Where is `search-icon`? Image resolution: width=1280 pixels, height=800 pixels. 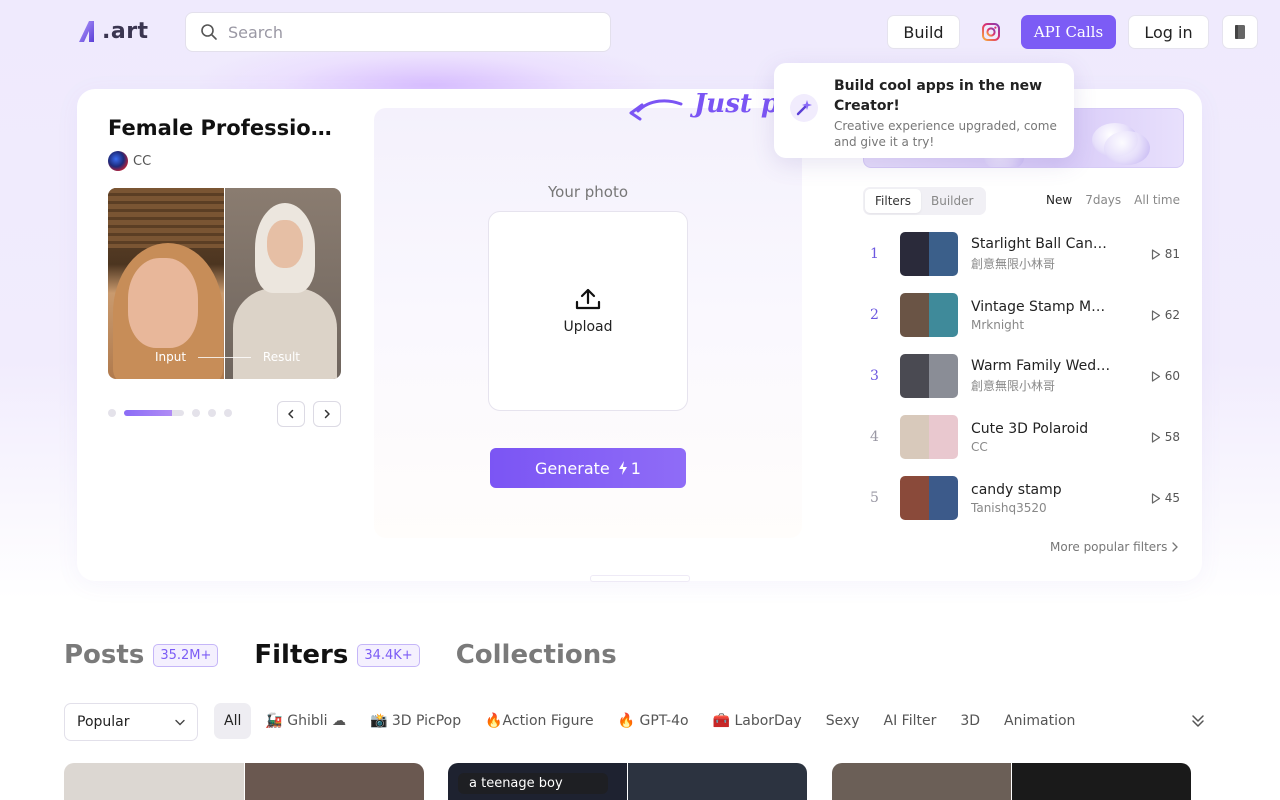 search-icon is located at coordinates (209, 32).